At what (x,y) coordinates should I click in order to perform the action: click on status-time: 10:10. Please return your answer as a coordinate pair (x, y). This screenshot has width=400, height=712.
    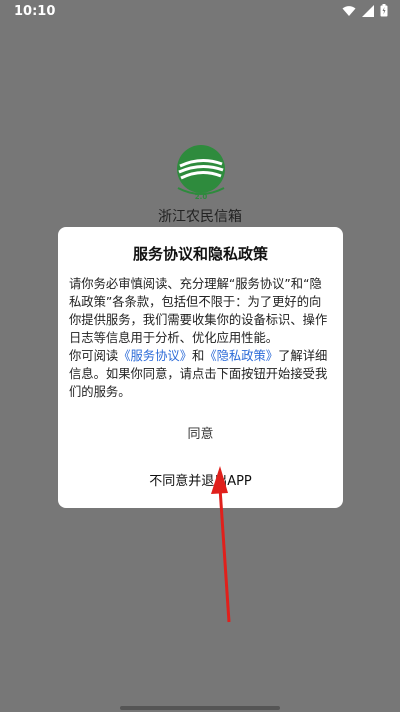
    Looking at the image, I should click on (35, 11).